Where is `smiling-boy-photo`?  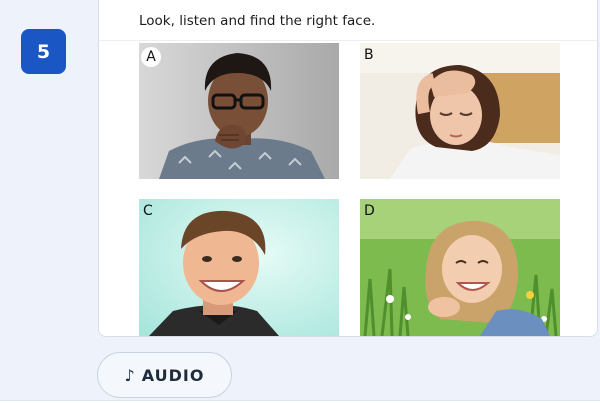
smiling-boy-photo is located at coordinates (239, 267).